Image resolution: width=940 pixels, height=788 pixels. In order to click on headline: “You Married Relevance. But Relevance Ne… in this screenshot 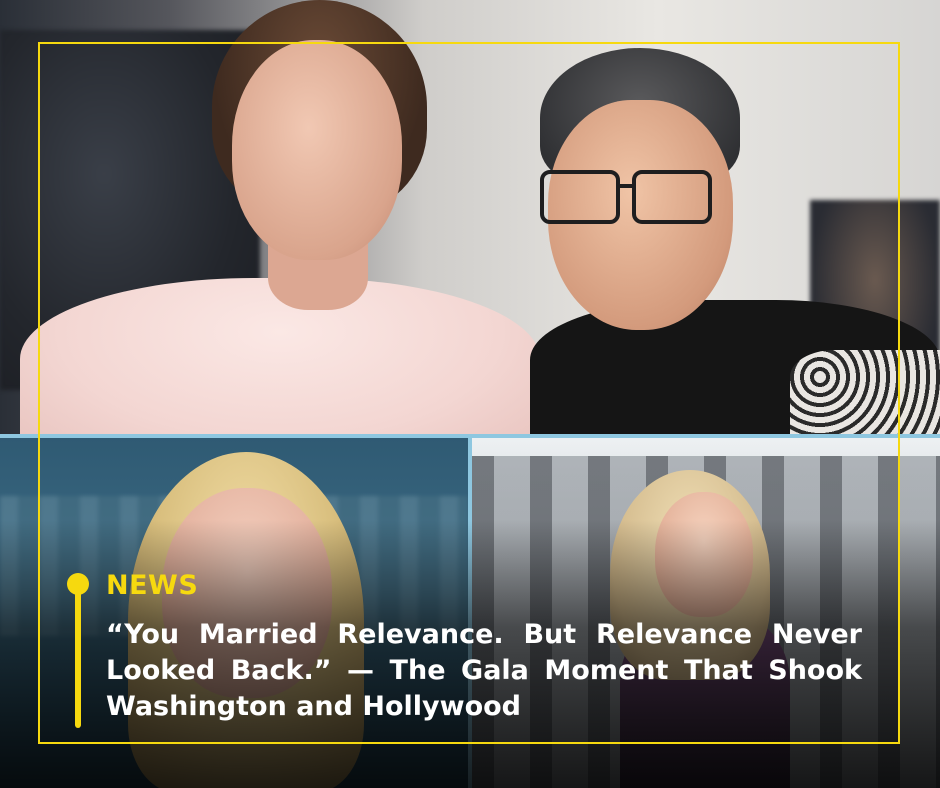, I will do `click(484, 670)`.